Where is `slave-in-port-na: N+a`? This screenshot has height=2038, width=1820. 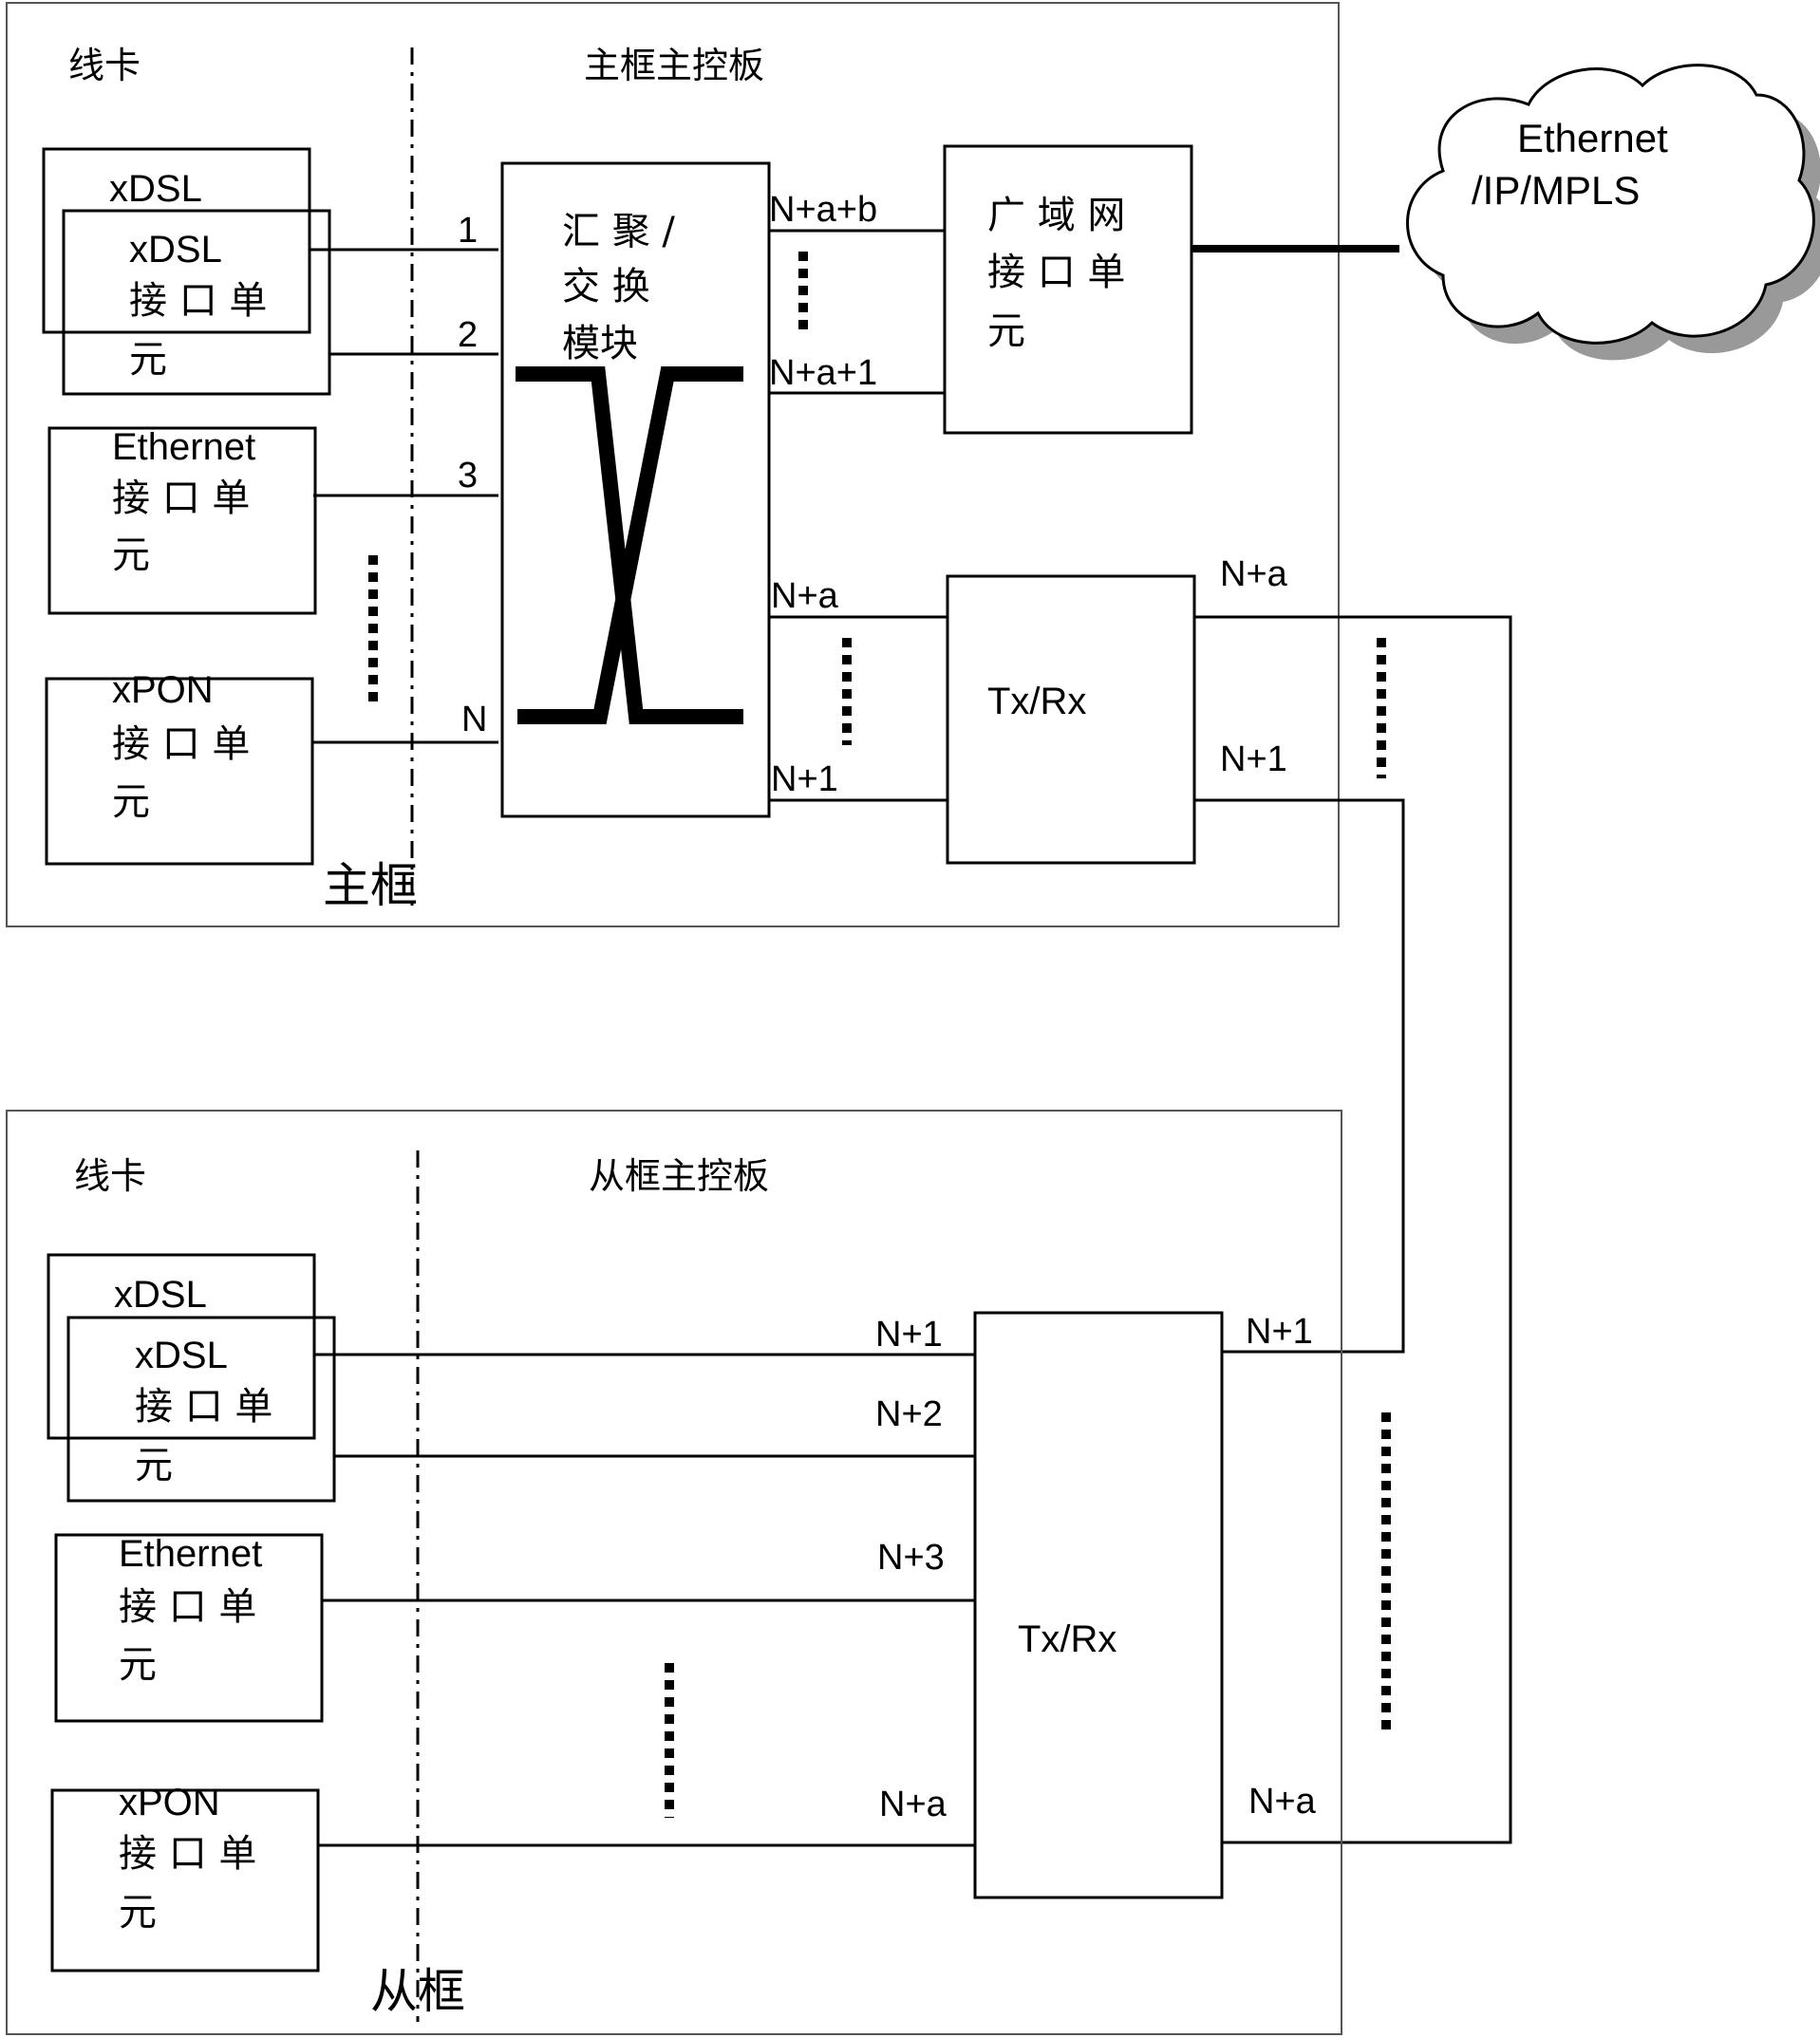 slave-in-port-na: N+a is located at coordinates (913, 1805).